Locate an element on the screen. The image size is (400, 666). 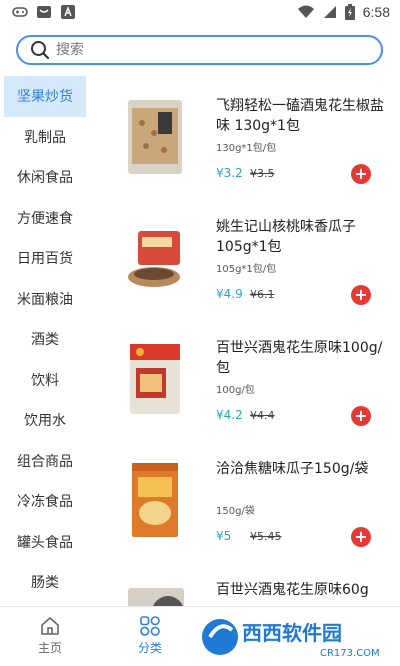
category-grid-icon is located at coordinates (150, 626).